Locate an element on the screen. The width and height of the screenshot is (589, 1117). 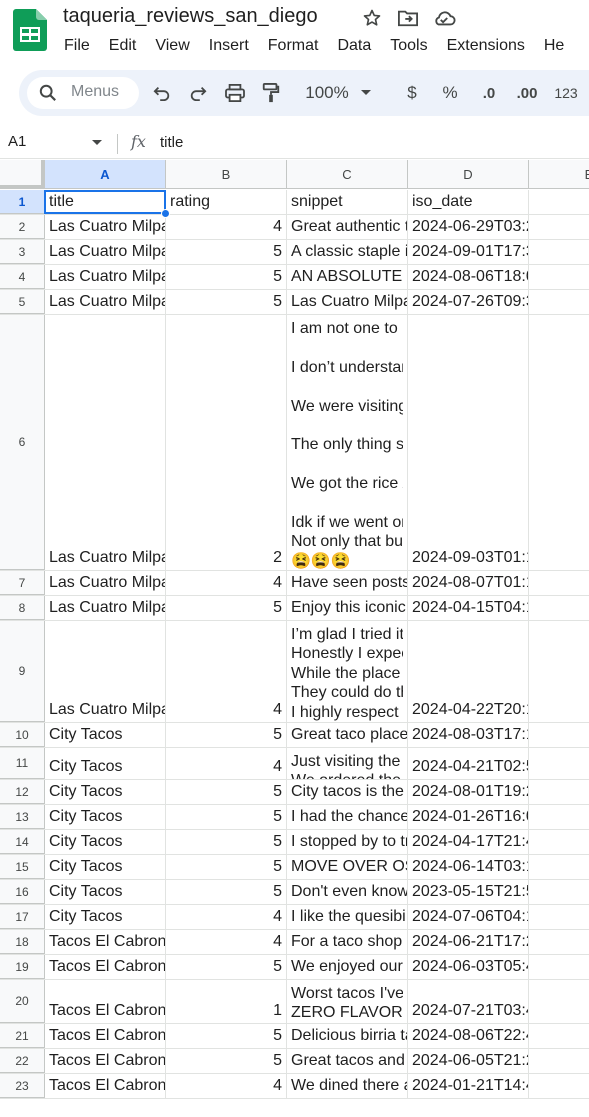
row-header: 5 is located at coordinates (22, 302).